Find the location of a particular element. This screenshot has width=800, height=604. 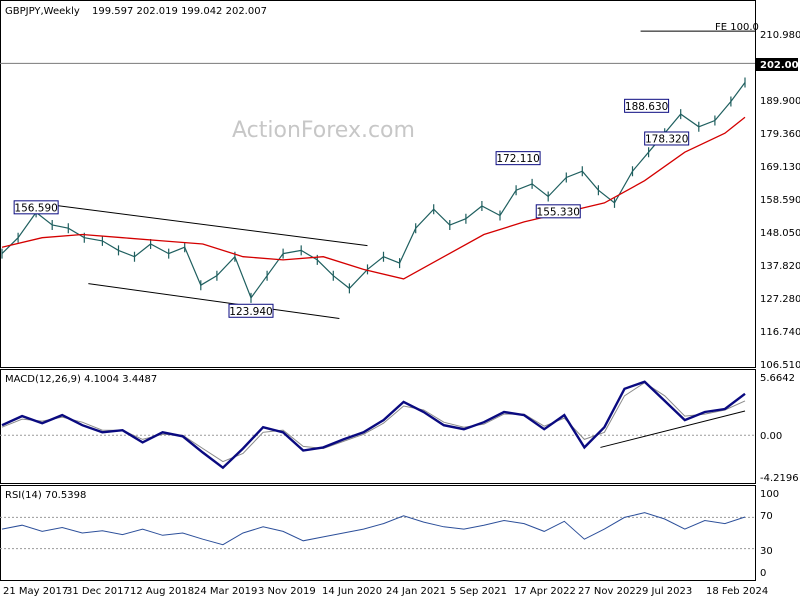

x-tick-label: 3 Nov 2019 is located at coordinates (287, 591).